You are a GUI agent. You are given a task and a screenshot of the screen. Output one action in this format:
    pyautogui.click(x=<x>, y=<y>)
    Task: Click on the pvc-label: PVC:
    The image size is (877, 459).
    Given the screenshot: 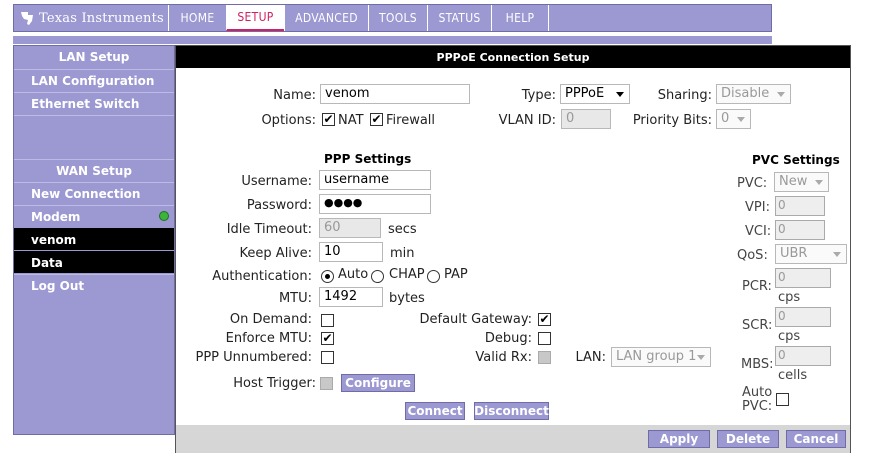 What is the action you would take?
    pyautogui.click(x=752, y=183)
    